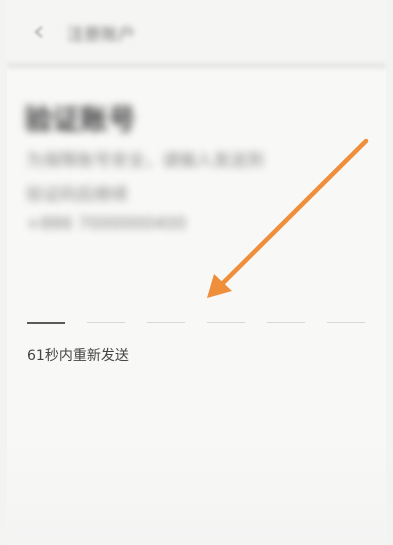  Describe the element at coordinates (101, 35) in the screenshot. I see `app-bar-title: 注册账户` at that location.